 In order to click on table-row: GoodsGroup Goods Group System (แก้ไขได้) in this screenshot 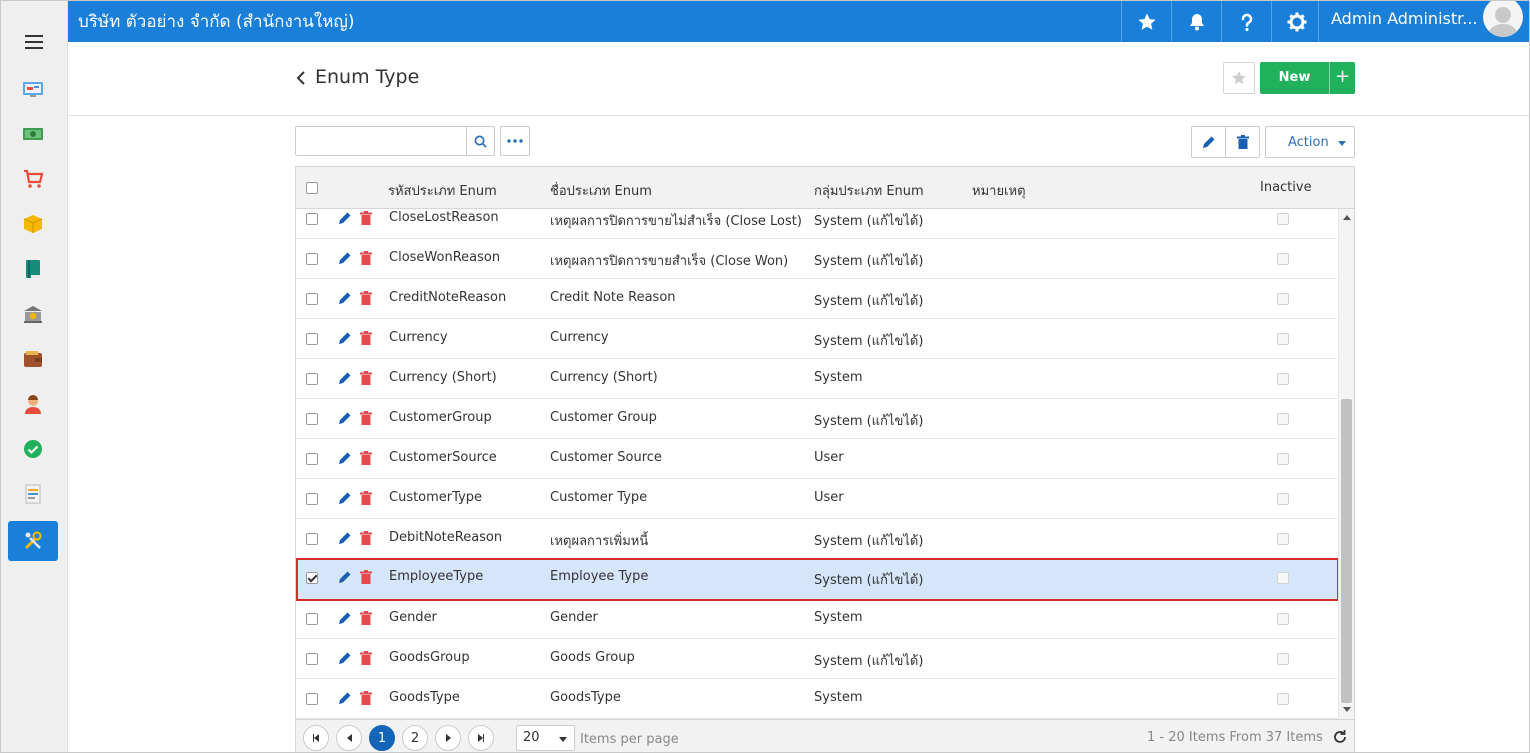, I will do `click(816, 659)`.